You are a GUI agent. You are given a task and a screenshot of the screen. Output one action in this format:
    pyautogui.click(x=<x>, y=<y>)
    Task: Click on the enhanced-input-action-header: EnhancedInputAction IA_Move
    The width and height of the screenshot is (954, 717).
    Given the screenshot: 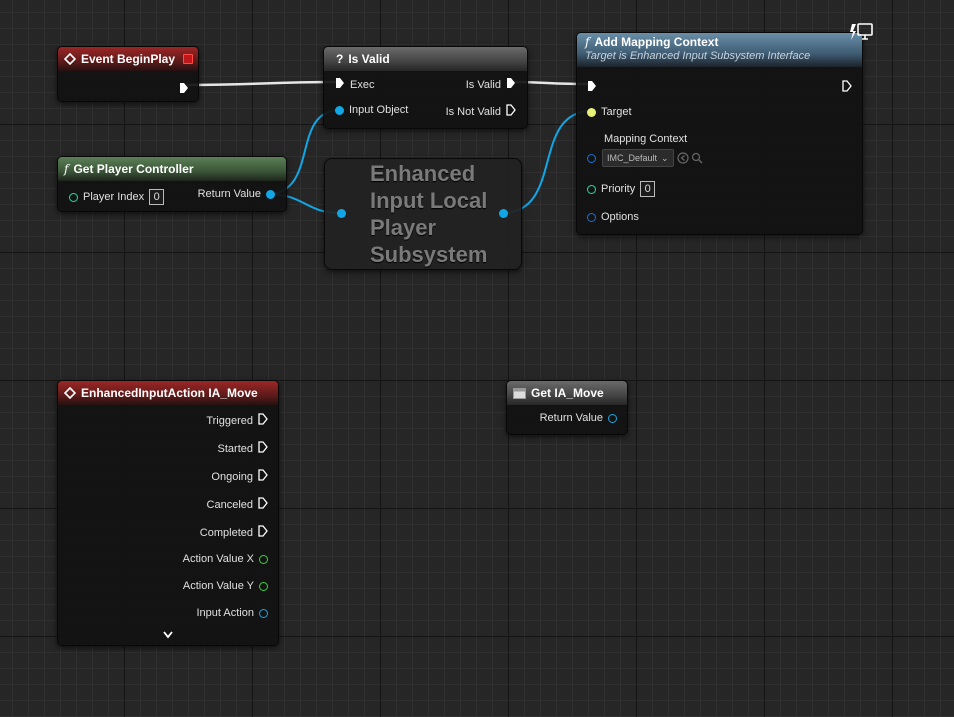 What is the action you would take?
    pyautogui.click(x=168, y=393)
    